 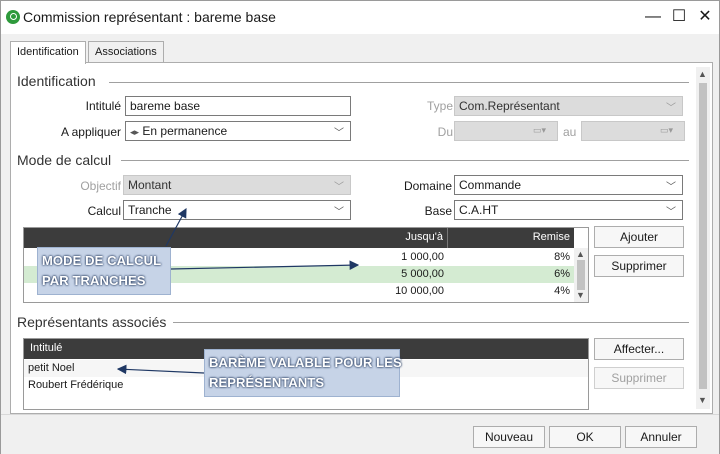 What do you see at coordinates (103, 106) in the screenshot?
I see `intitule-label: Intitulé` at bounding box center [103, 106].